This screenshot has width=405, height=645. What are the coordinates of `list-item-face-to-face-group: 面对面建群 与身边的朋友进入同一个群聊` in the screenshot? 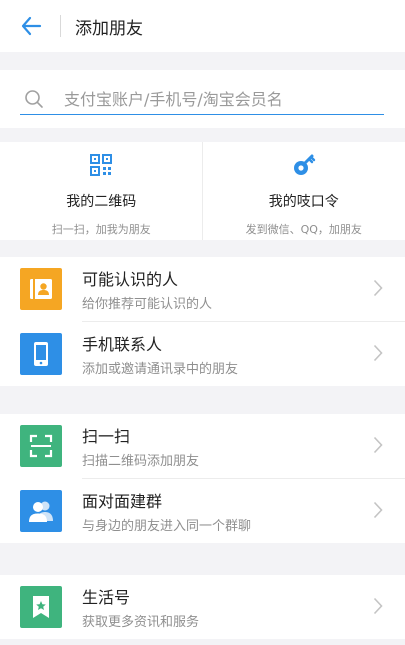 It's located at (202, 511).